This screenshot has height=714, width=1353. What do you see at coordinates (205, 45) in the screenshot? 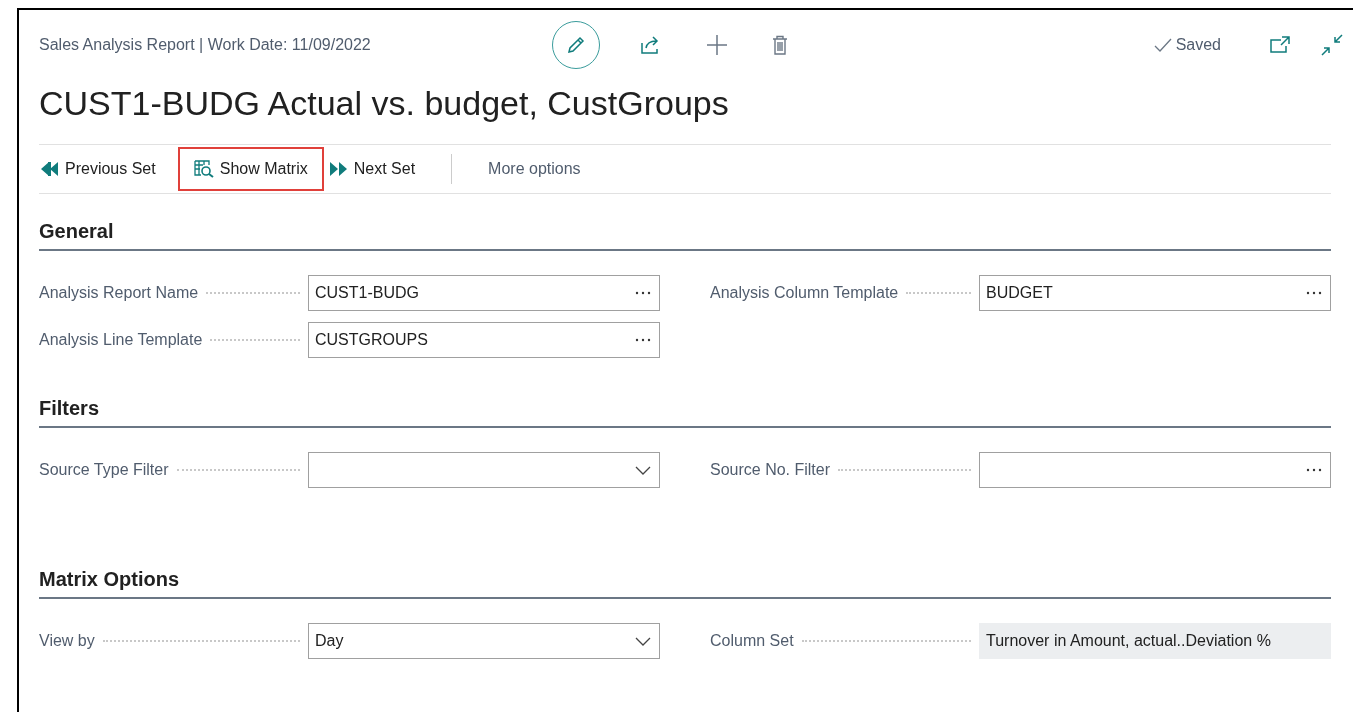
I see `page-subtitle: Sales Analysis Report | Work Date: 11/09/2022` at bounding box center [205, 45].